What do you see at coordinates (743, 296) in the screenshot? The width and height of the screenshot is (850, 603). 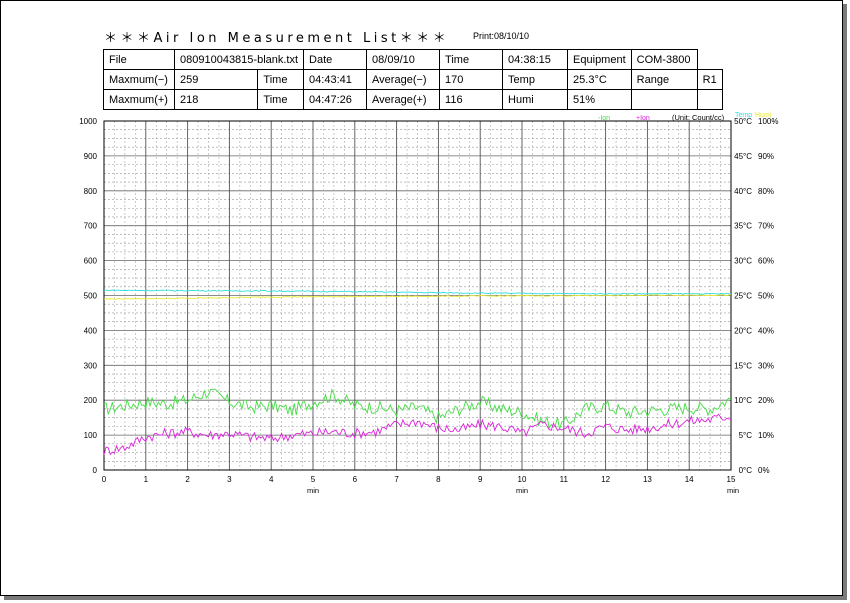 I see `y-right-temp-tick-label: 25°C` at bounding box center [743, 296].